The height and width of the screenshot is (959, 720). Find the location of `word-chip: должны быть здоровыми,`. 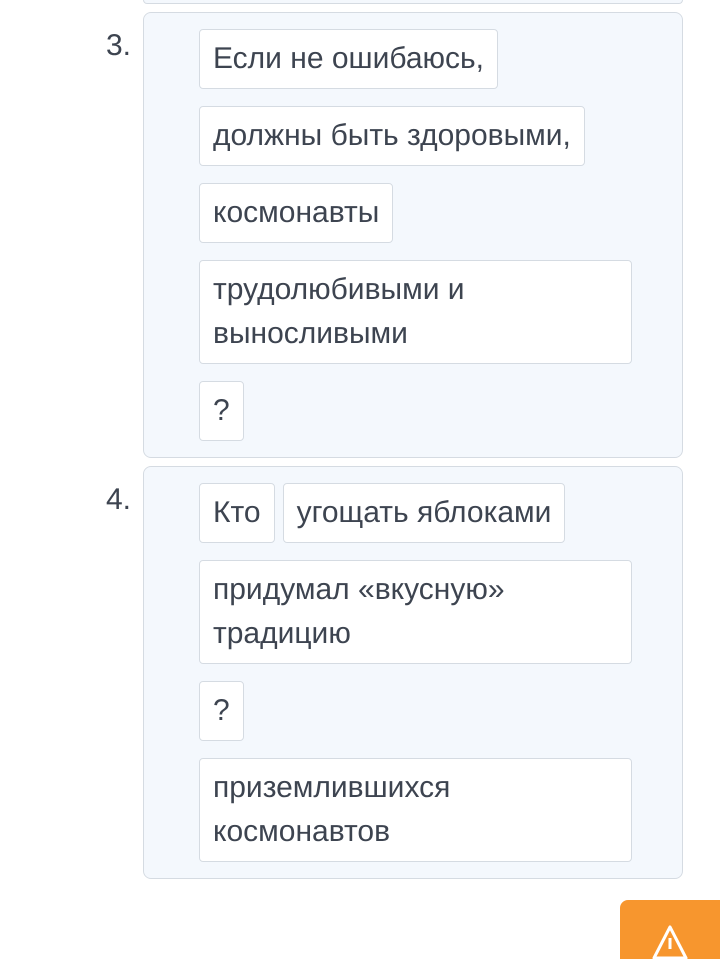

word-chip: должны быть здоровыми, is located at coordinates (392, 136).